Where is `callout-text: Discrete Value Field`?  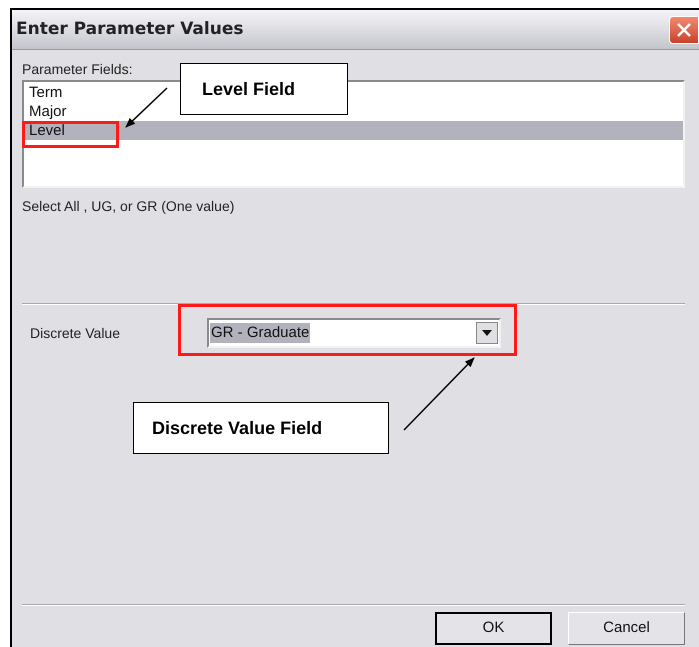 callout-text: Discrete Value Field is located at coordinates (237, 428).